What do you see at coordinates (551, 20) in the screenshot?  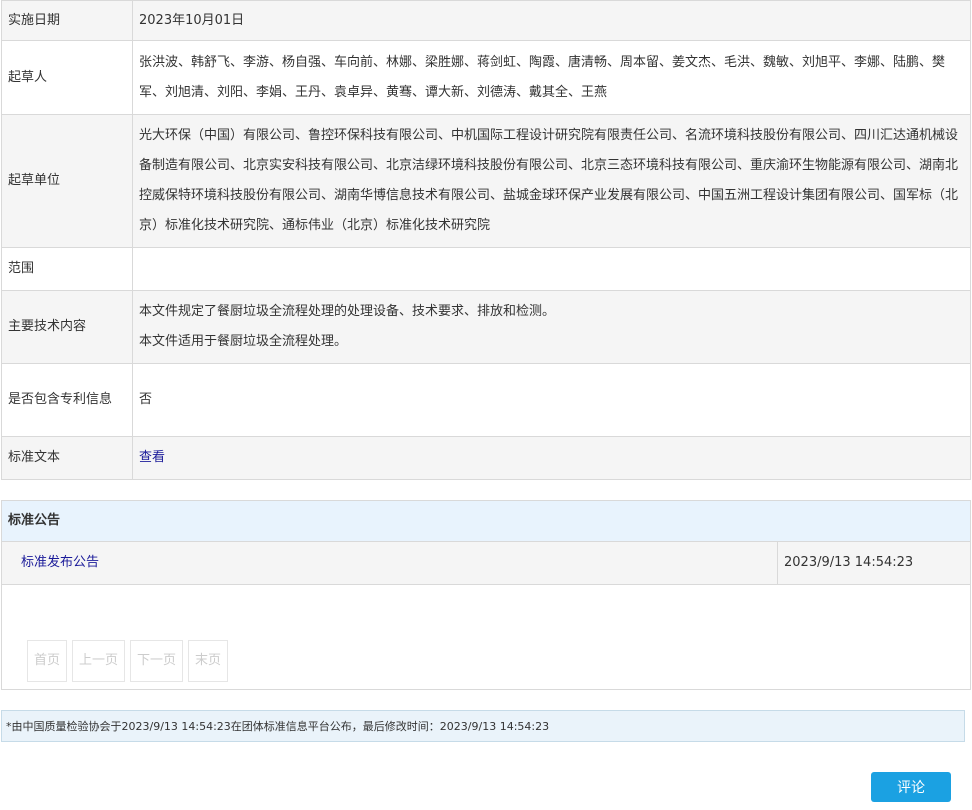 I see `implement-date-value: 2023年10月01日` at bounding box center [551, 20].